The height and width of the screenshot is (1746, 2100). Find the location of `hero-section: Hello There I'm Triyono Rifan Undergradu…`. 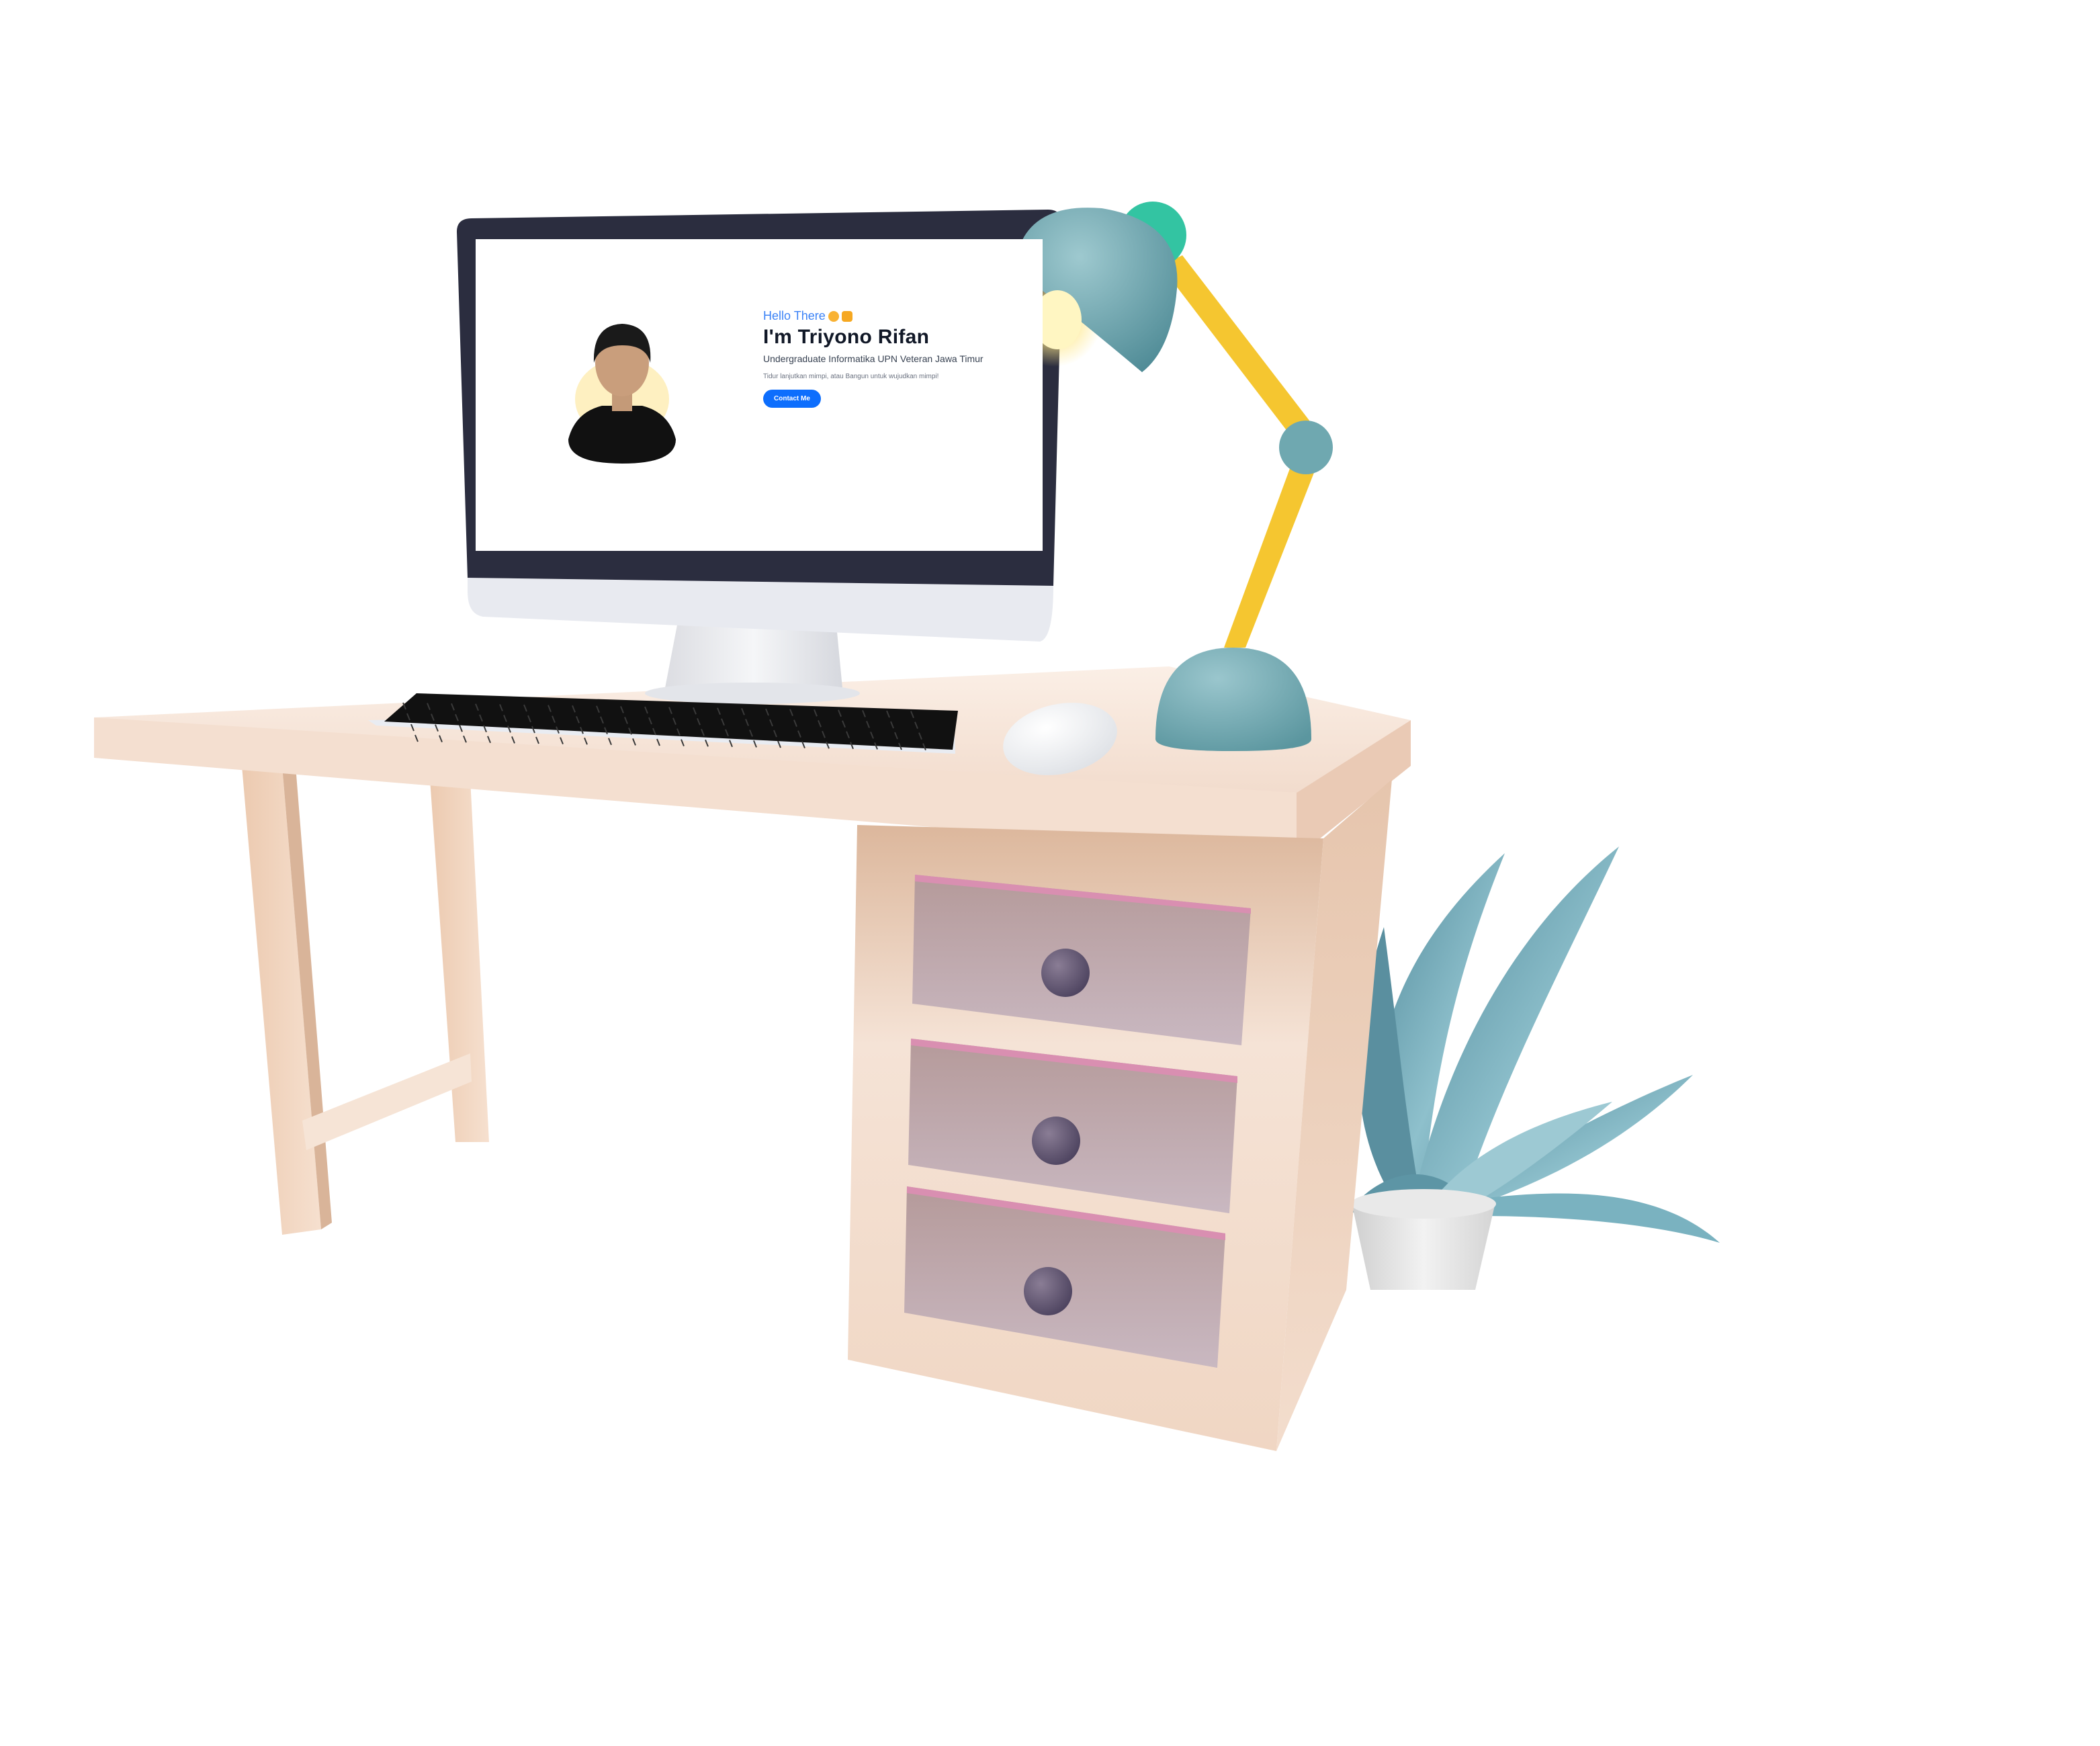

hero-section: Hello There I'm Triyono Rifan Undergradu… is located at coordinates (760, 395).